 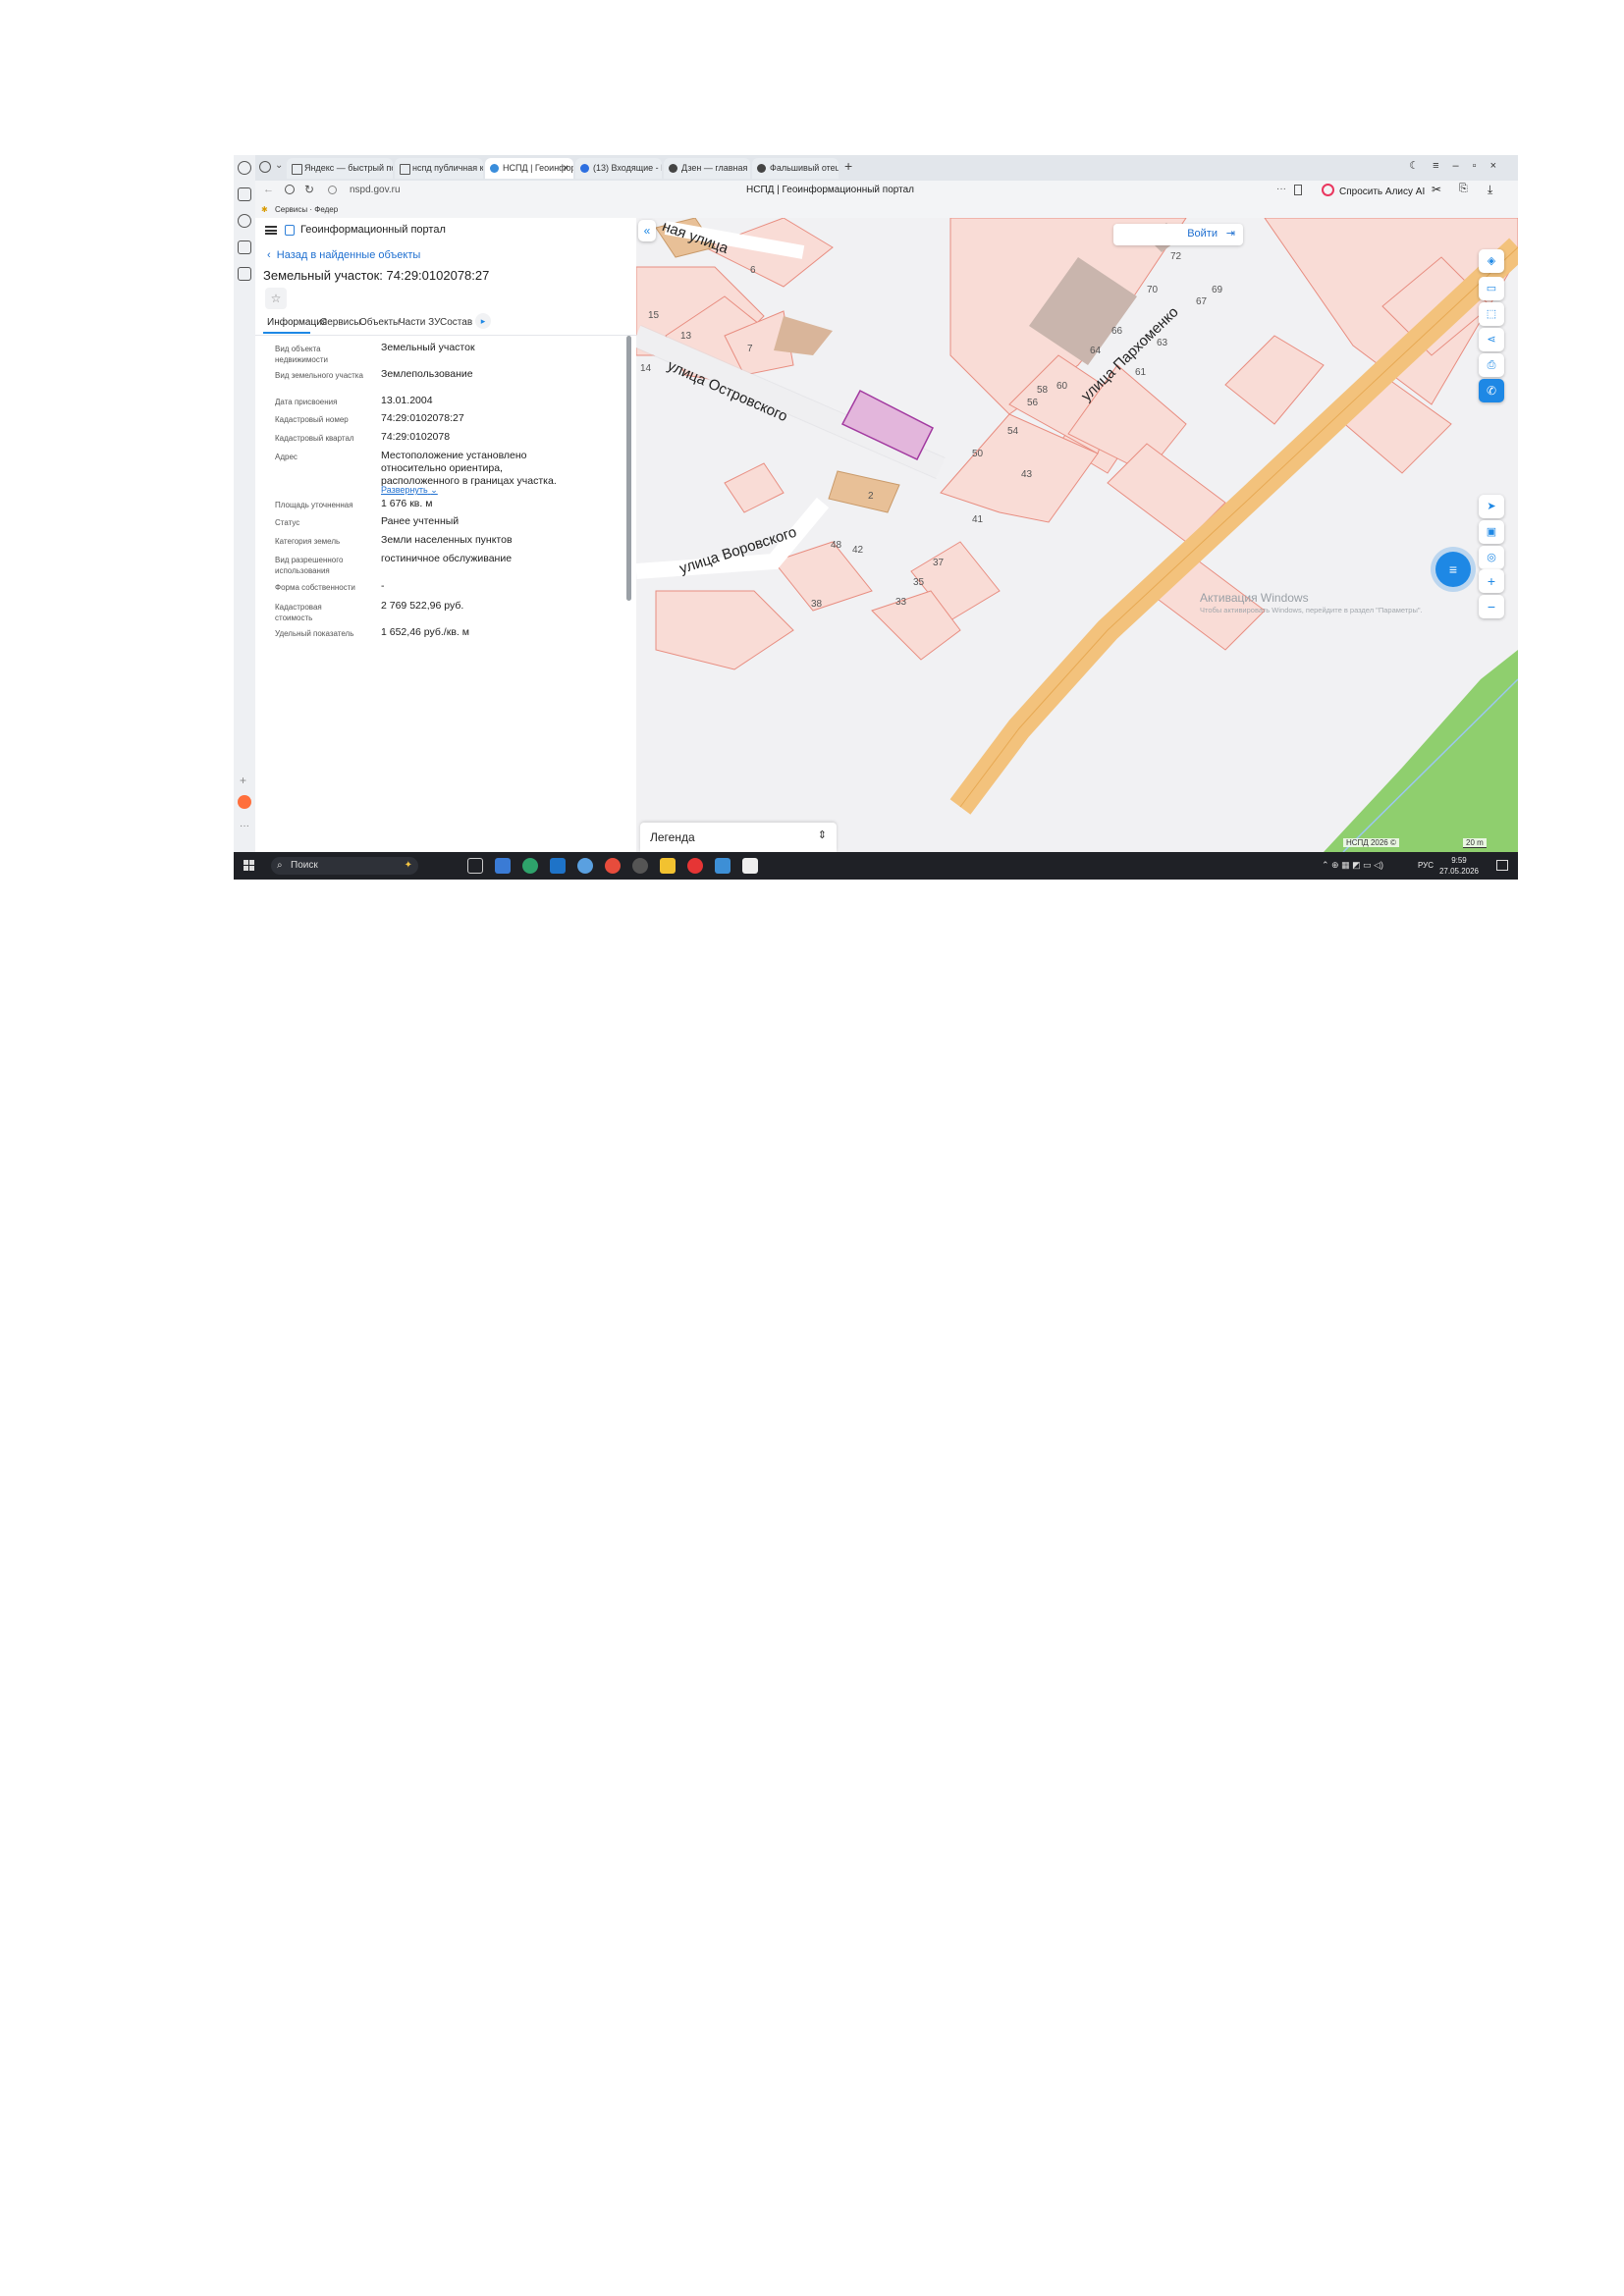 What do you see at coordinates (529, 168) in the screenshot?
I see `tab-nspd-portal: НСПД | Геоинформацио×` at bounding box center [529, 168].